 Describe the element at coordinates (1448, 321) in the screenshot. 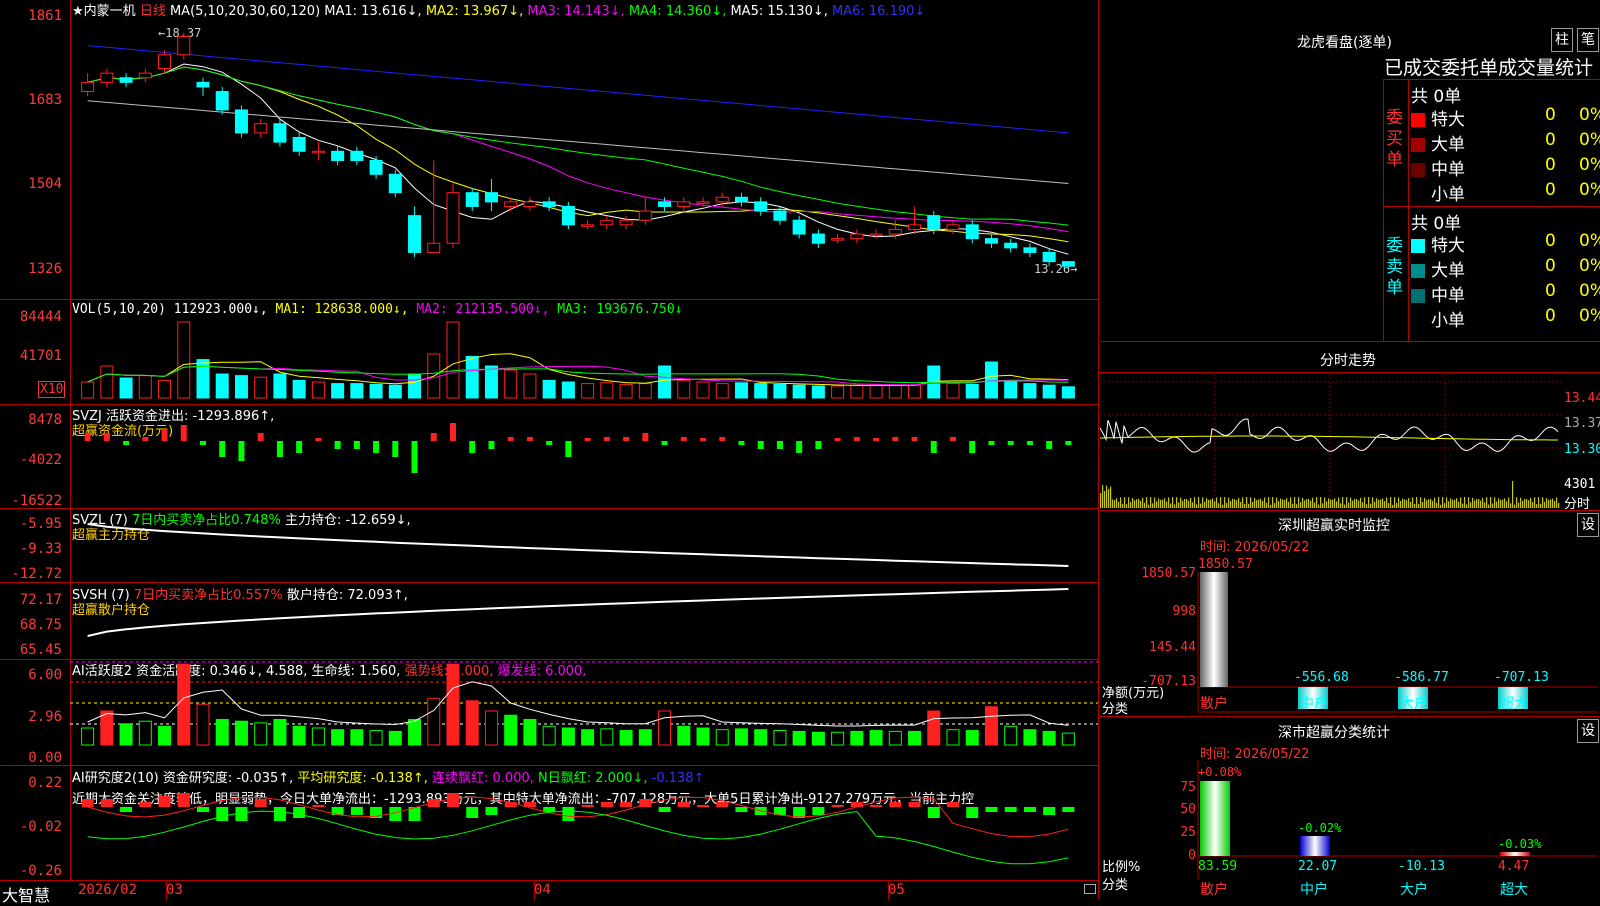

I see `order-size-label: 小单` at that location.